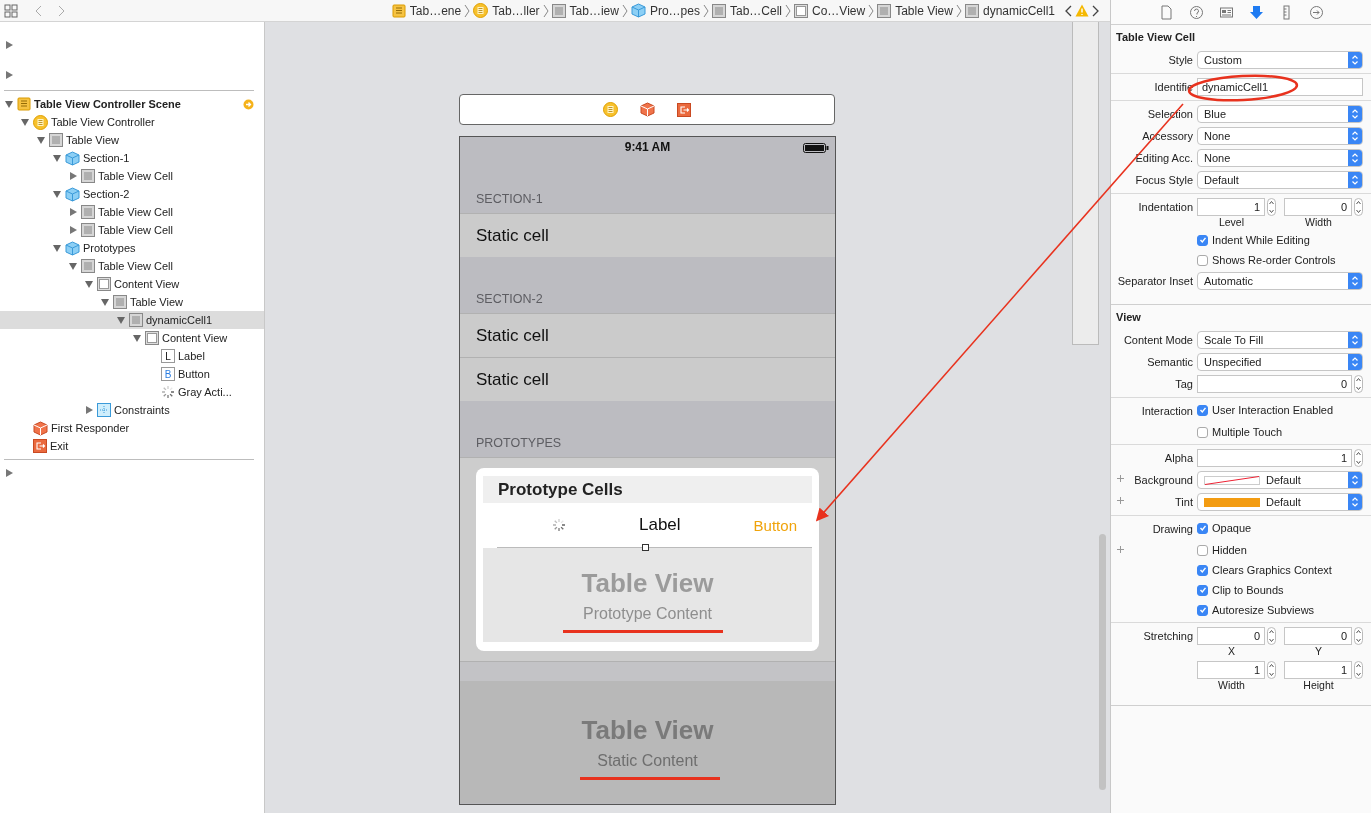 The width and height of the screenshot is (1371, 813). Describe the element at coordinates (1009, 10) in the screenshot. I see `breadcrumb-item: dynamicCell1` at that location.